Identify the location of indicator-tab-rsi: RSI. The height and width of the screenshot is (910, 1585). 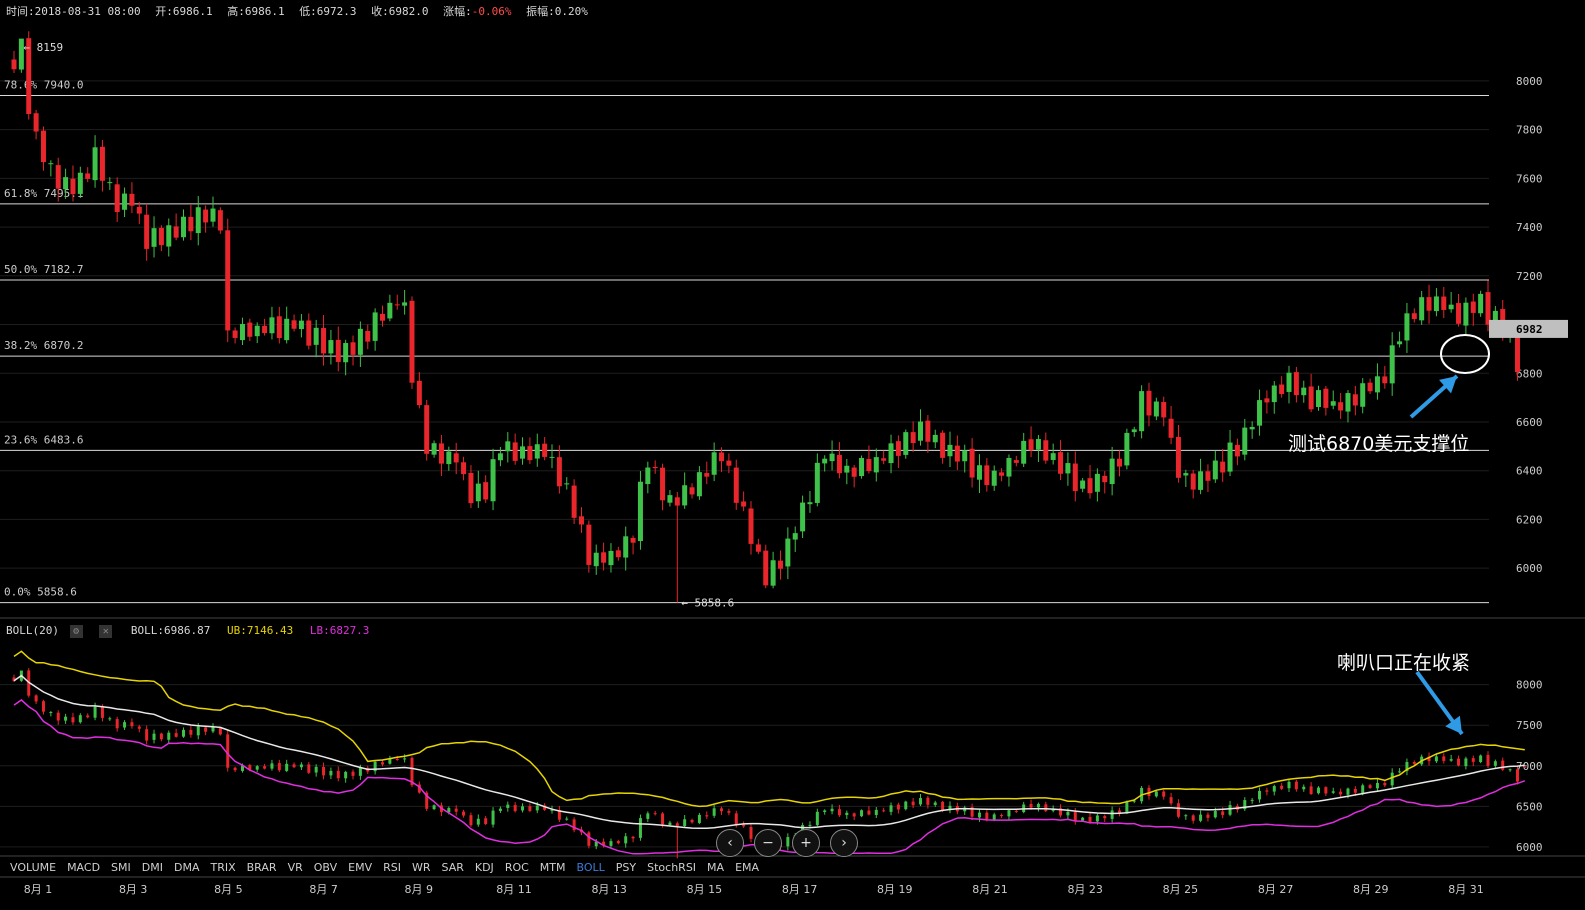
(392, 867).